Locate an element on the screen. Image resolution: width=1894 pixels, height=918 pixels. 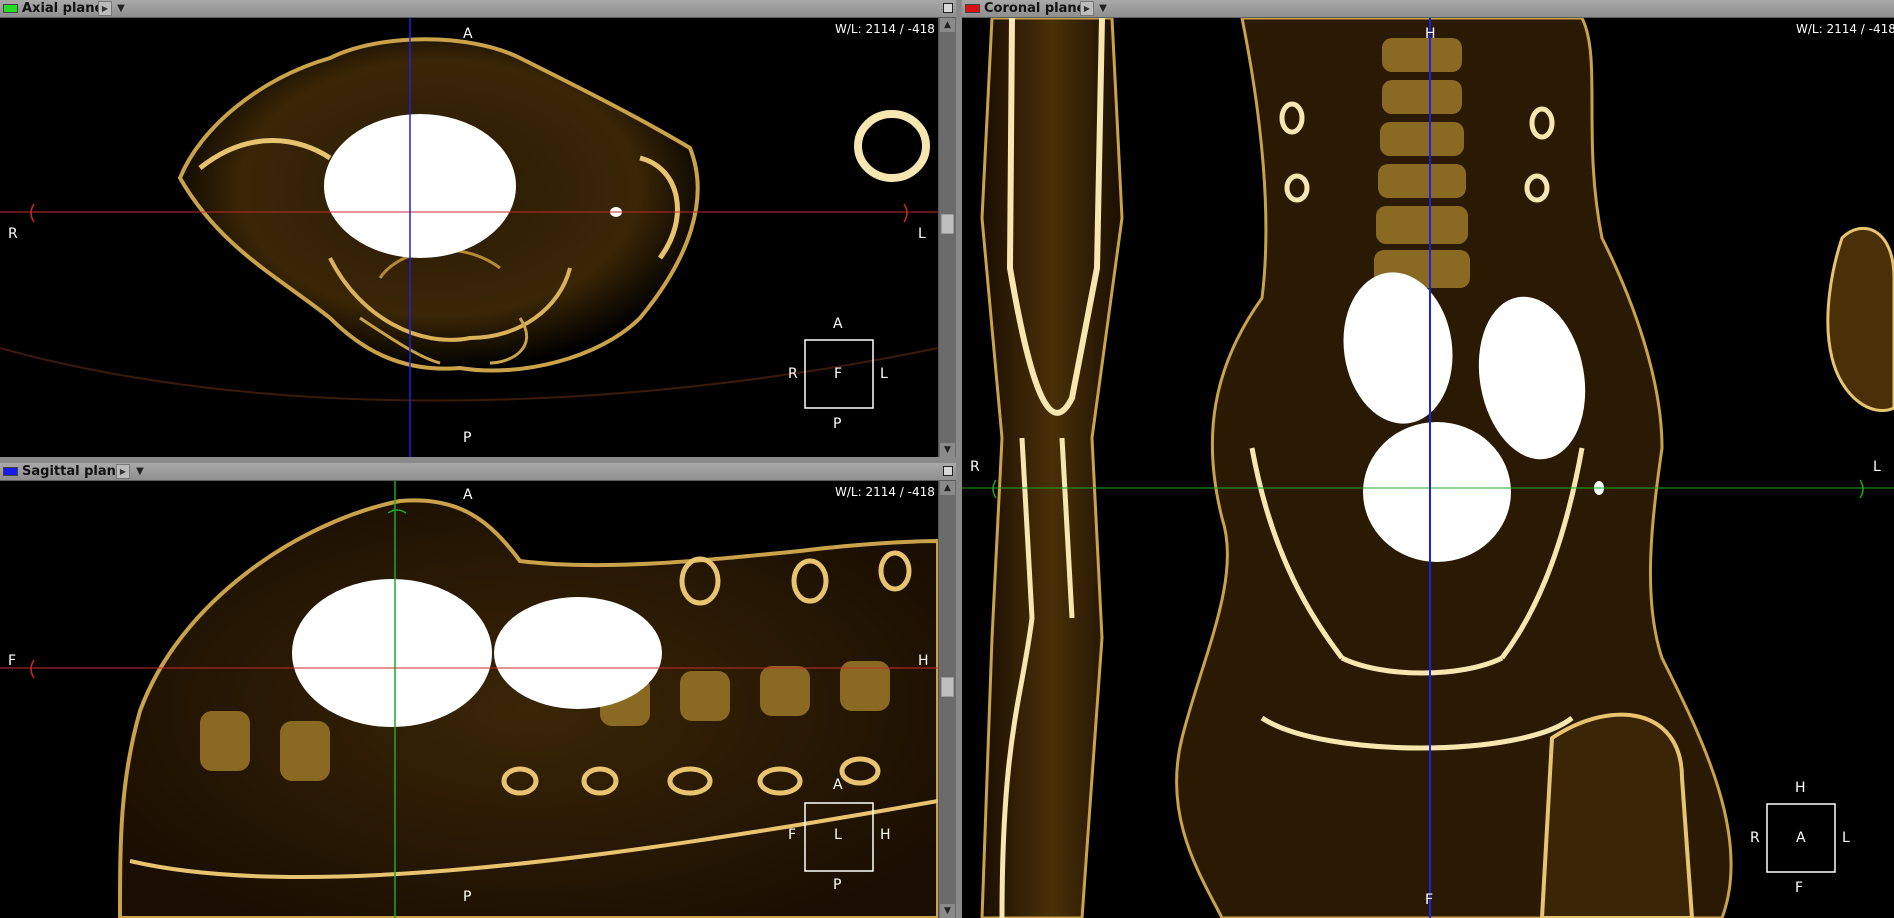
sagittal-orient-bottom: P is located at coordinates (467, 897).